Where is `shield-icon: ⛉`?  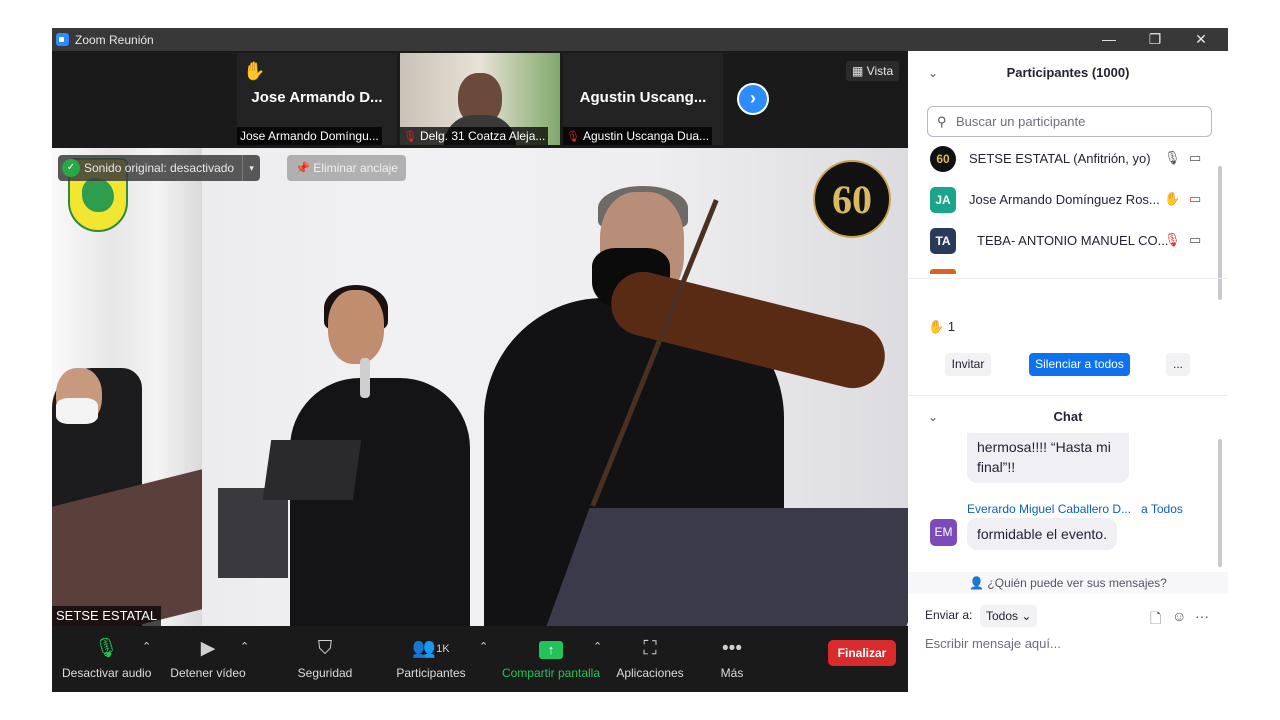 shield-icon: ⛉ is located at coordinates (325, 648).